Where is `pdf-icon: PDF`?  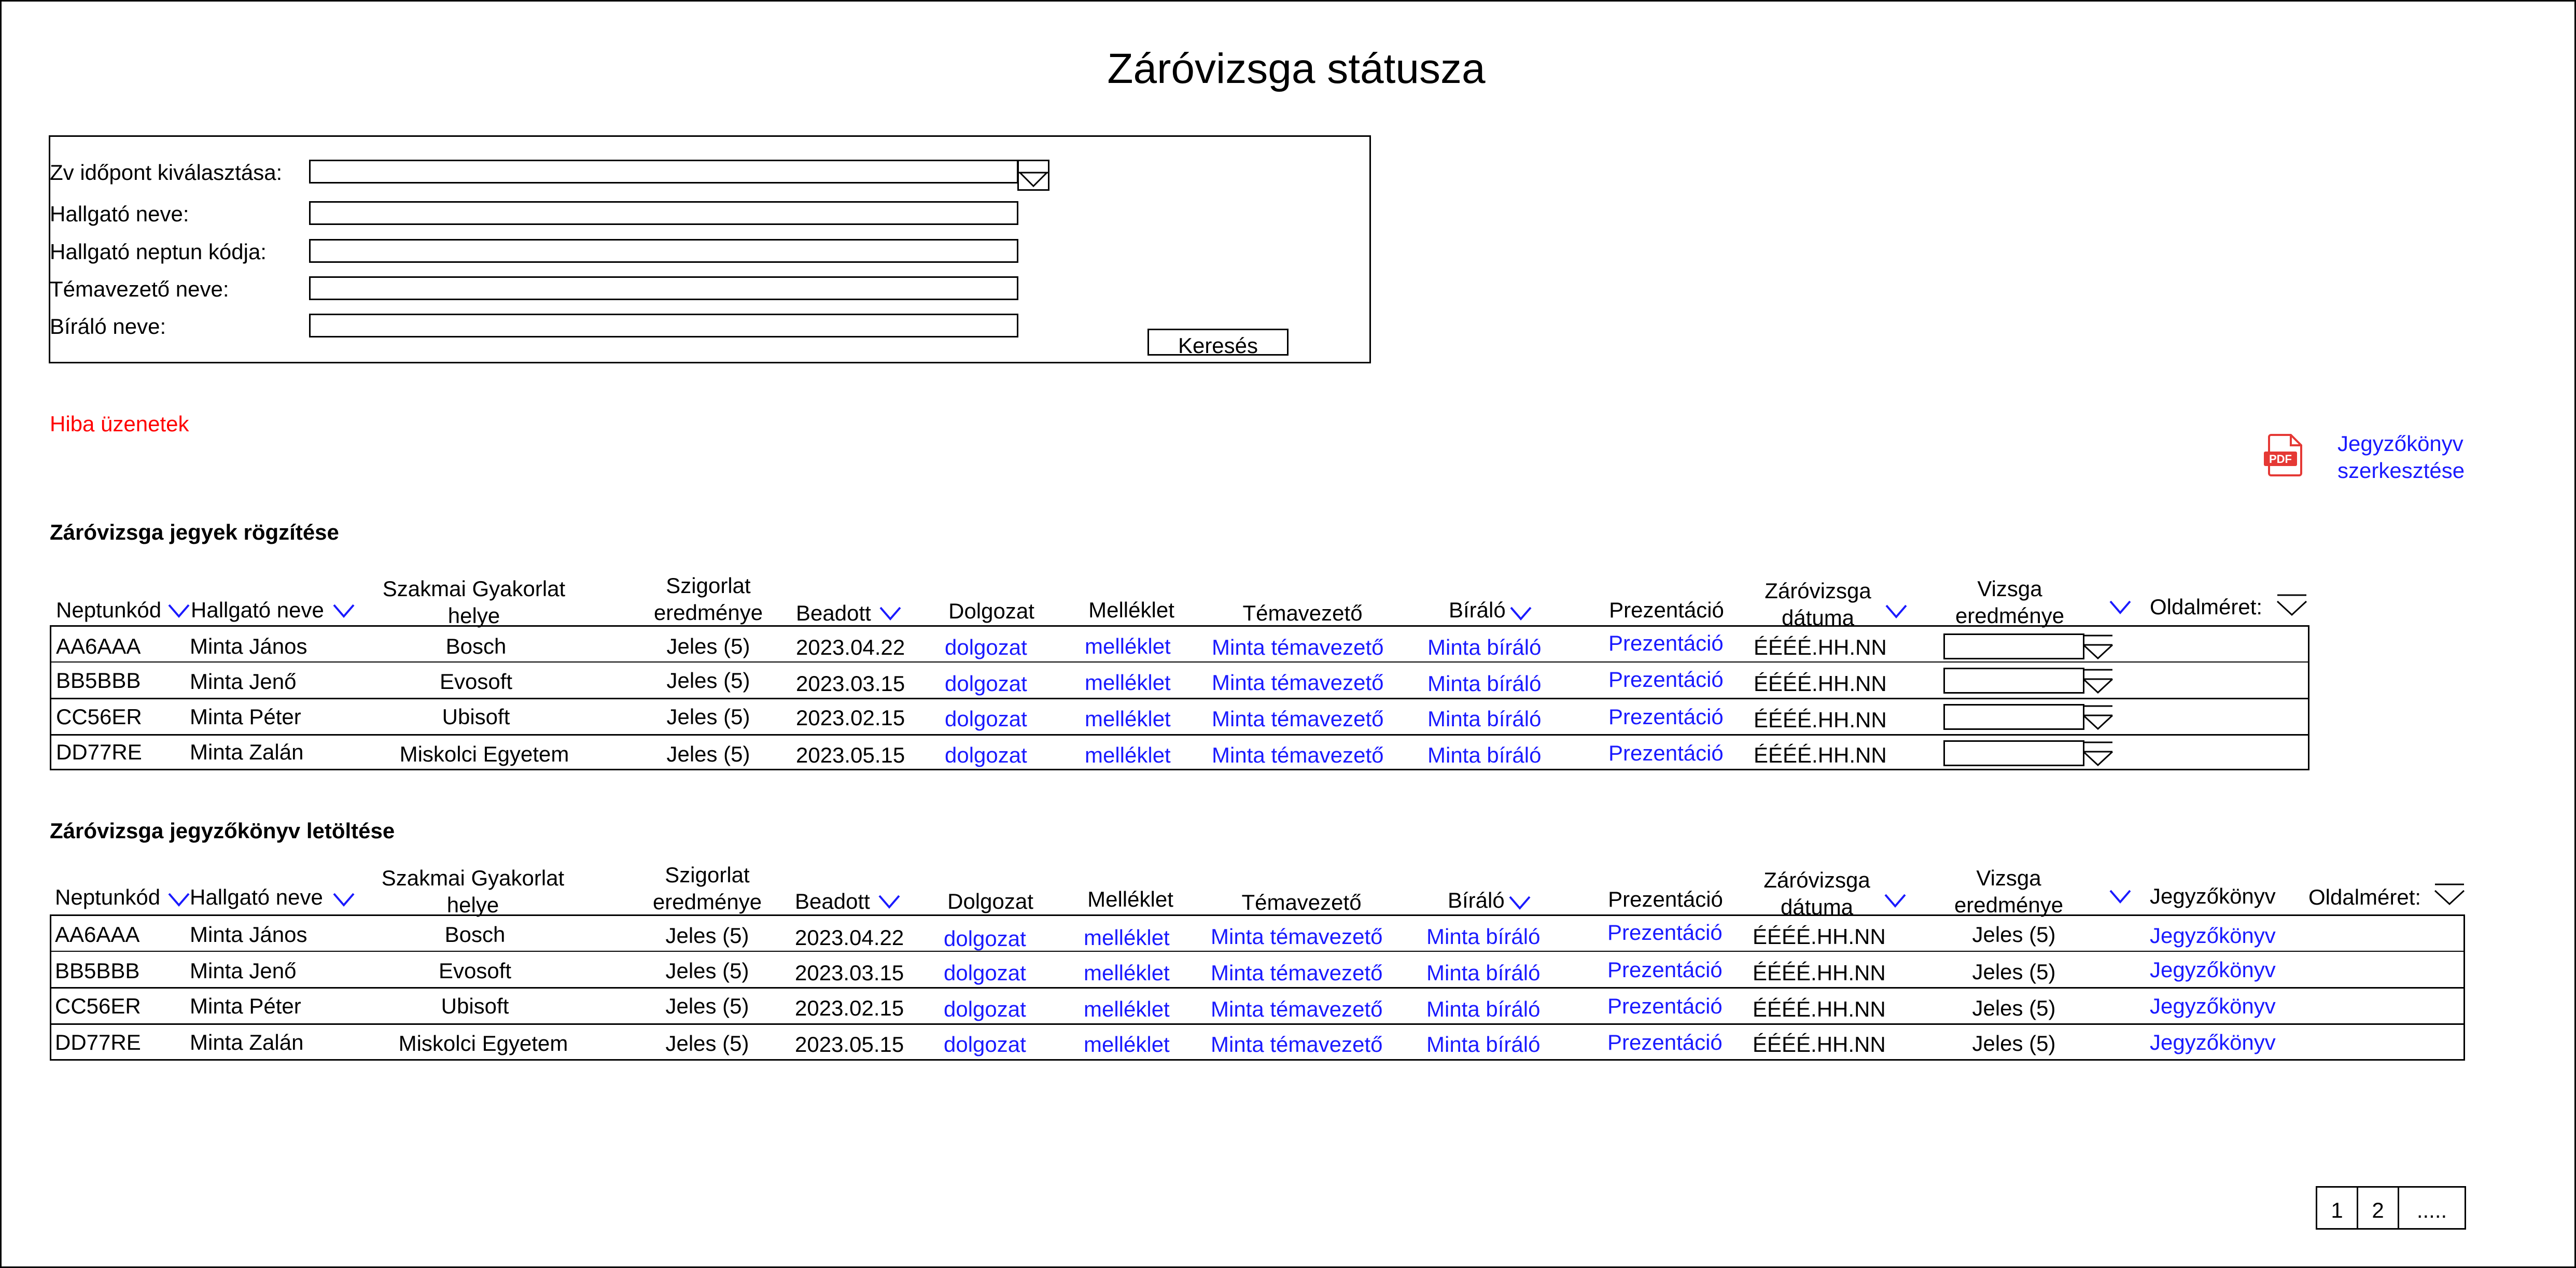 pdf-icon: PDF is located at coordinates (2284, 454).